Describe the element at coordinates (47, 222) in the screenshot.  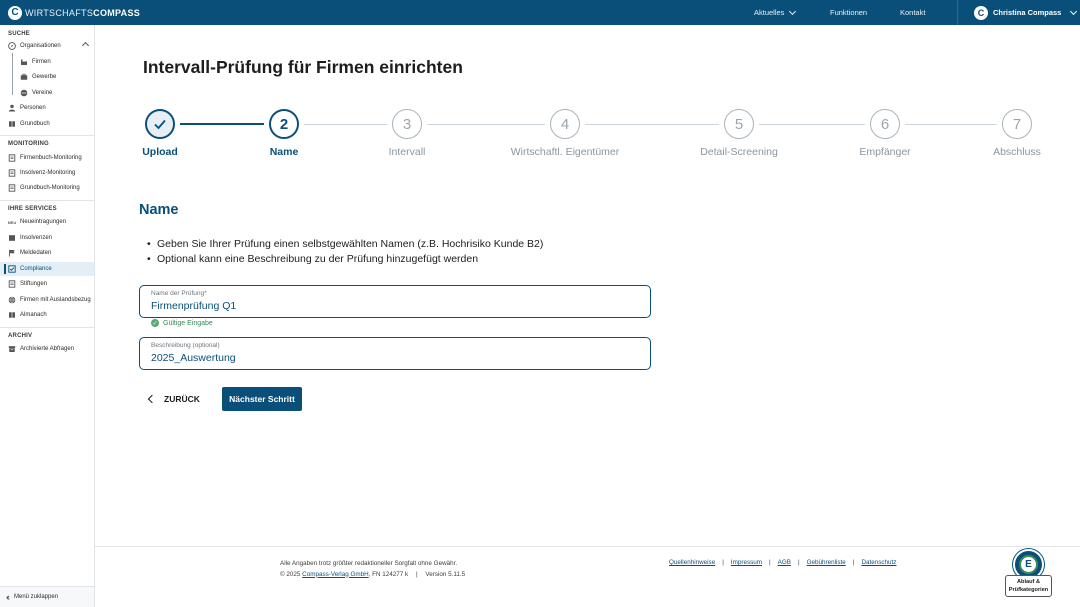
I see `sidebar-item-neueintragungen: NEU Neueintragungen` at that location.